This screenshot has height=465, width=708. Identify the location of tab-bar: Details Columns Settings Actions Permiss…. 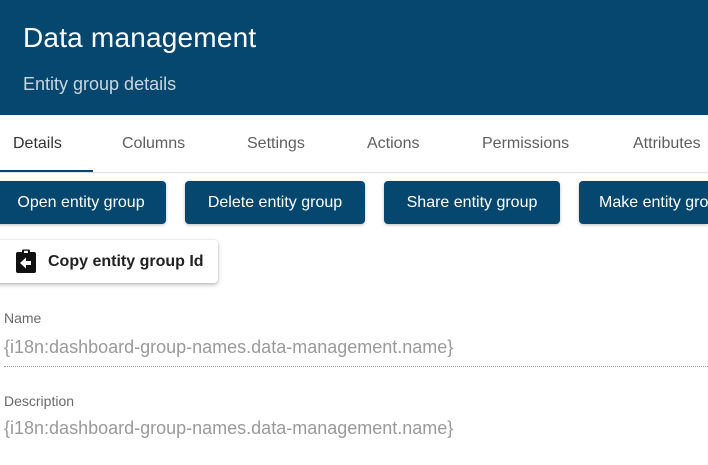
(354, 144).